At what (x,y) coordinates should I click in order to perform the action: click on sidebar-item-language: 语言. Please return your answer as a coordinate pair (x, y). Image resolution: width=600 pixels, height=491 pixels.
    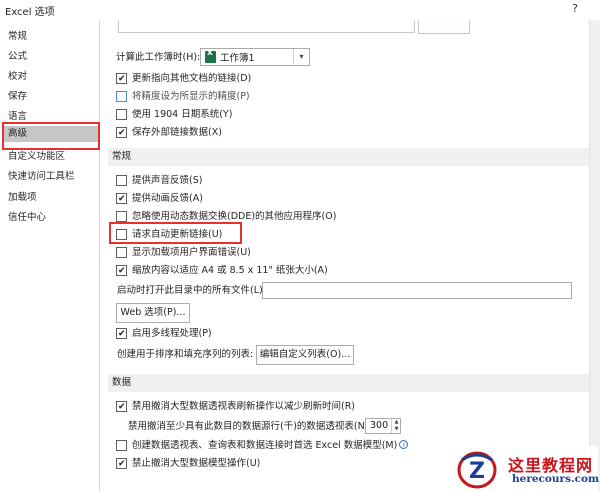
    Looking at the image, I should click on (17, 117).